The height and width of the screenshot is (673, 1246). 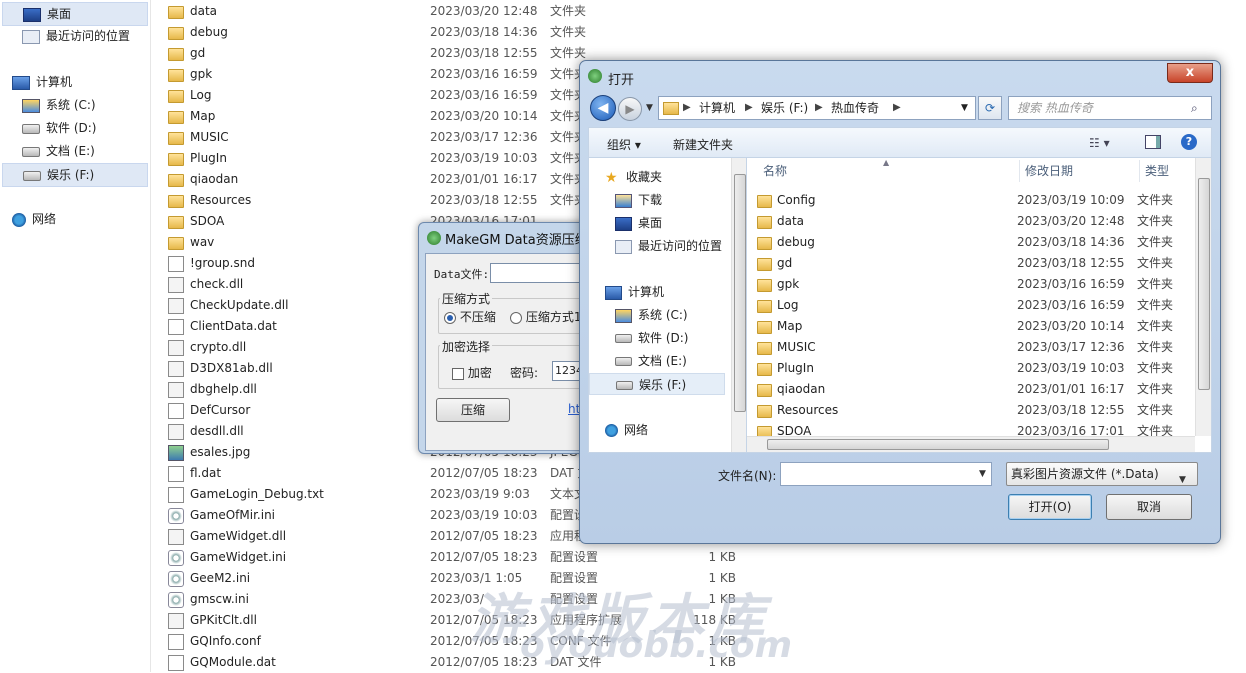 I want to click on dialog-file-row: Map 2023/03/20 10:14 文件夹, so click(x=966, y=326).